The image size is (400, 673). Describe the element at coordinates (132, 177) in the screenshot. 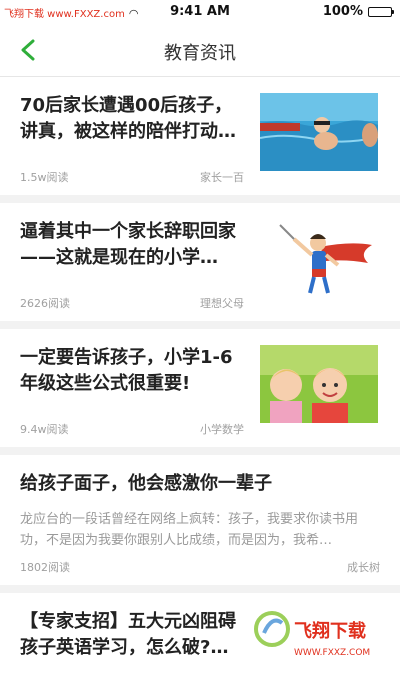

I see `article-meta: 1.5w阅读 家长一百` at that location.